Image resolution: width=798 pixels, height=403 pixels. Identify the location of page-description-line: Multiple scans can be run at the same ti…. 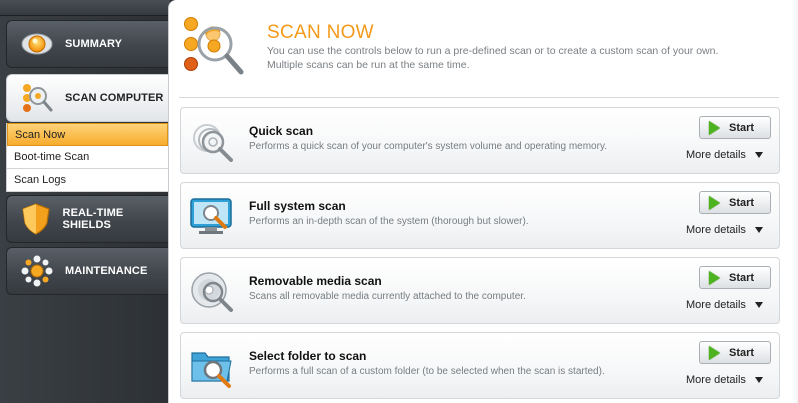
(368, 65).